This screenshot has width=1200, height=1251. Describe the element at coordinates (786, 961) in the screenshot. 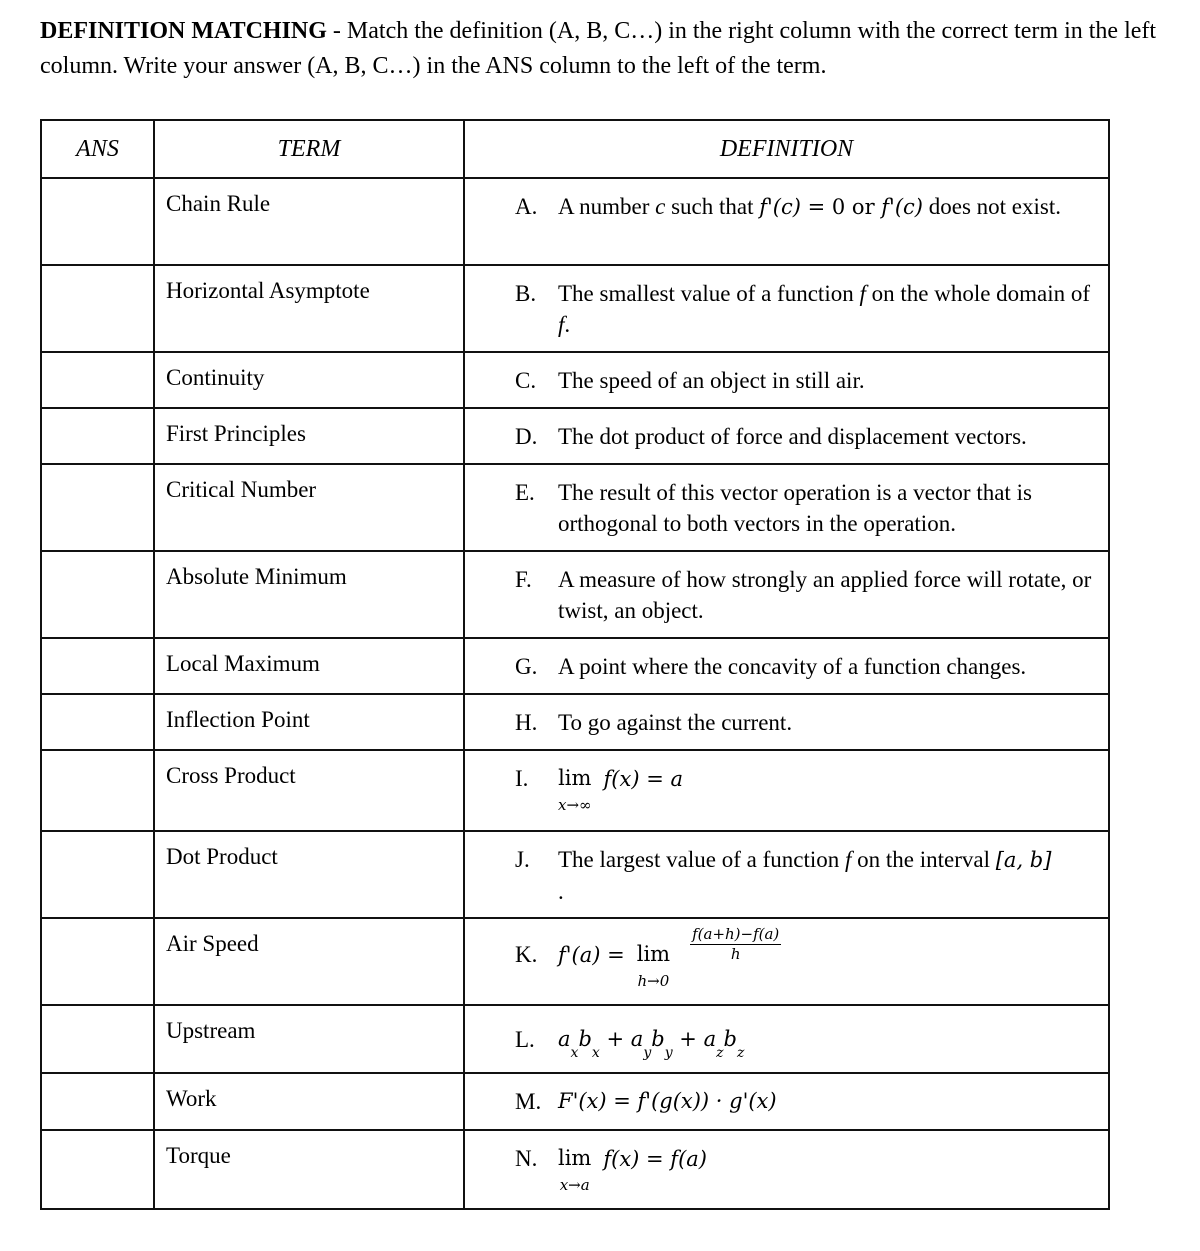

I see `definition-cell: K. f'(a) = lim h→0 f(a+h)−f(a) h` at that location.